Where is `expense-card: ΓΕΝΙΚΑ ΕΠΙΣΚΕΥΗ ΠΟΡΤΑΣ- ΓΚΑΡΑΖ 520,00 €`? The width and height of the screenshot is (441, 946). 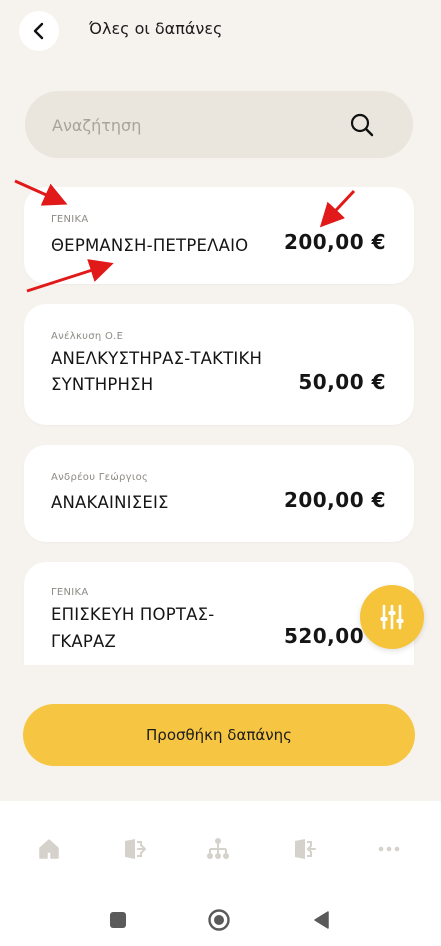 expense-card: ΓΕΝΙΚΑ ΕΠΙΣΚΕΥΗ ΠΟΡΤΑΣ- ΓΚΑΡΑΖ 520,00 € is located at coordinates (219, 613).